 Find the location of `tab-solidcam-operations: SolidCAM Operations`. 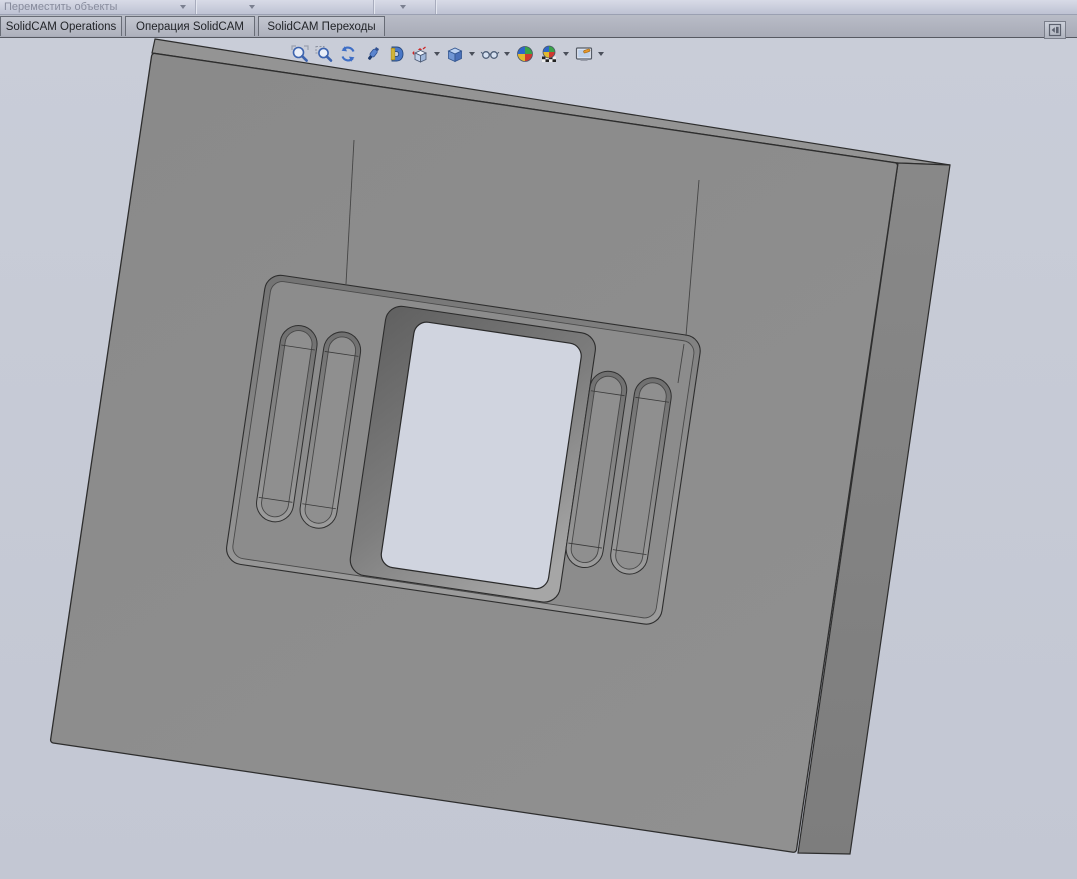

tab-solidcam-operations: SolidCAM Operations is located at coordinates (61, 26).